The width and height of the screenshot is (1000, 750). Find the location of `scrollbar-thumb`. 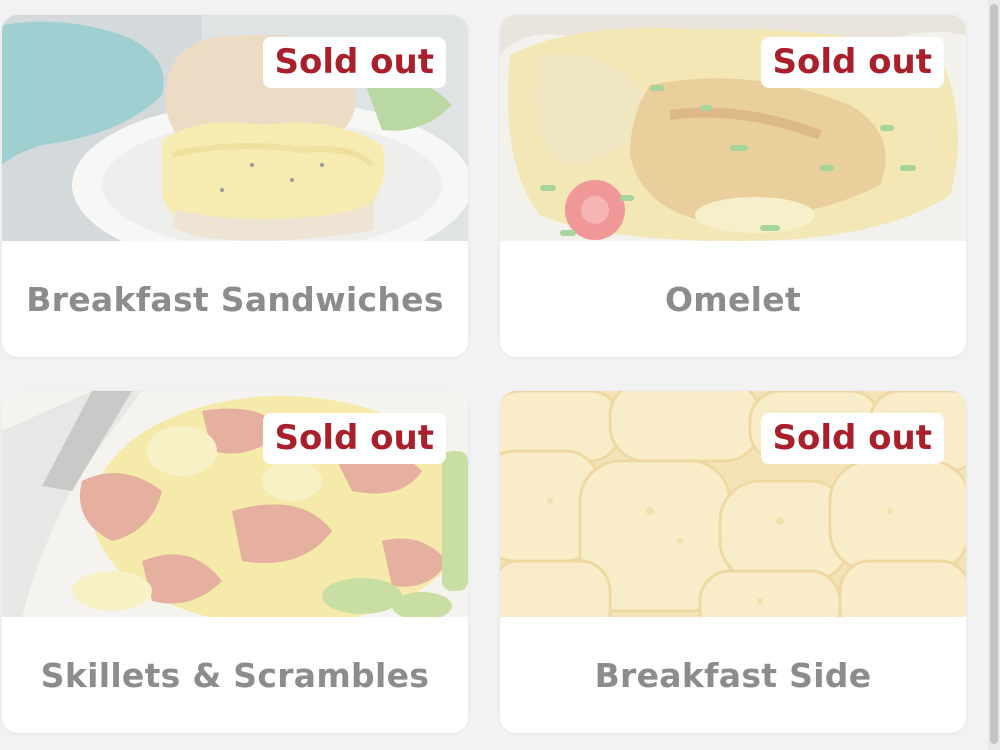

scrollbar-thumb is located at coordinates (994, 374).